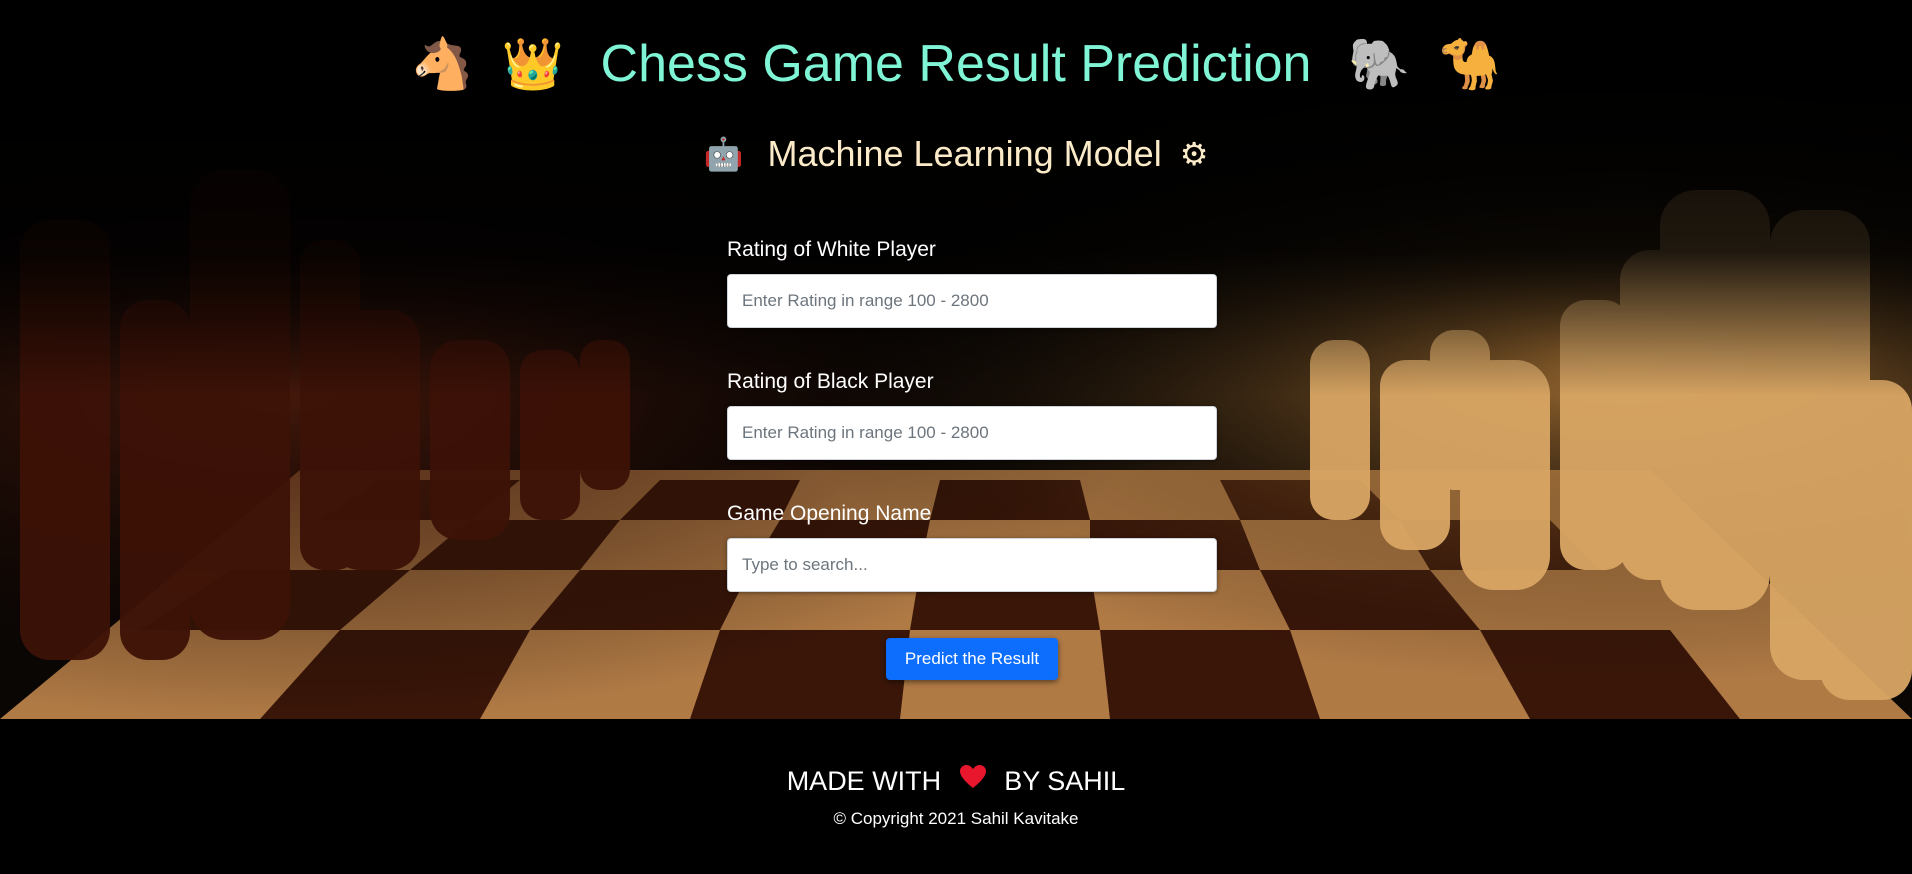 This screenshot has height=874, width=1912. I want to click on page-title: Chess Game Result Prediction, so click(956, 64).